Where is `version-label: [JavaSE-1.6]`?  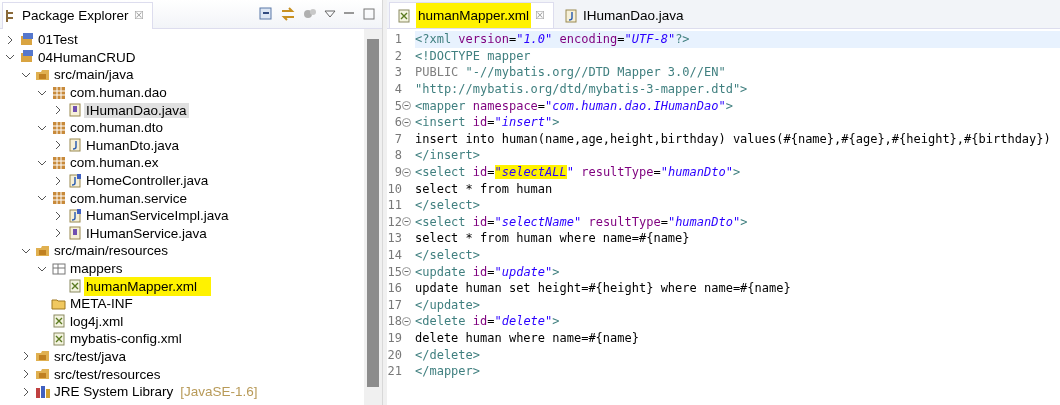
version-label: [JavaSE-1.6] is located at coordinates (219, 392).